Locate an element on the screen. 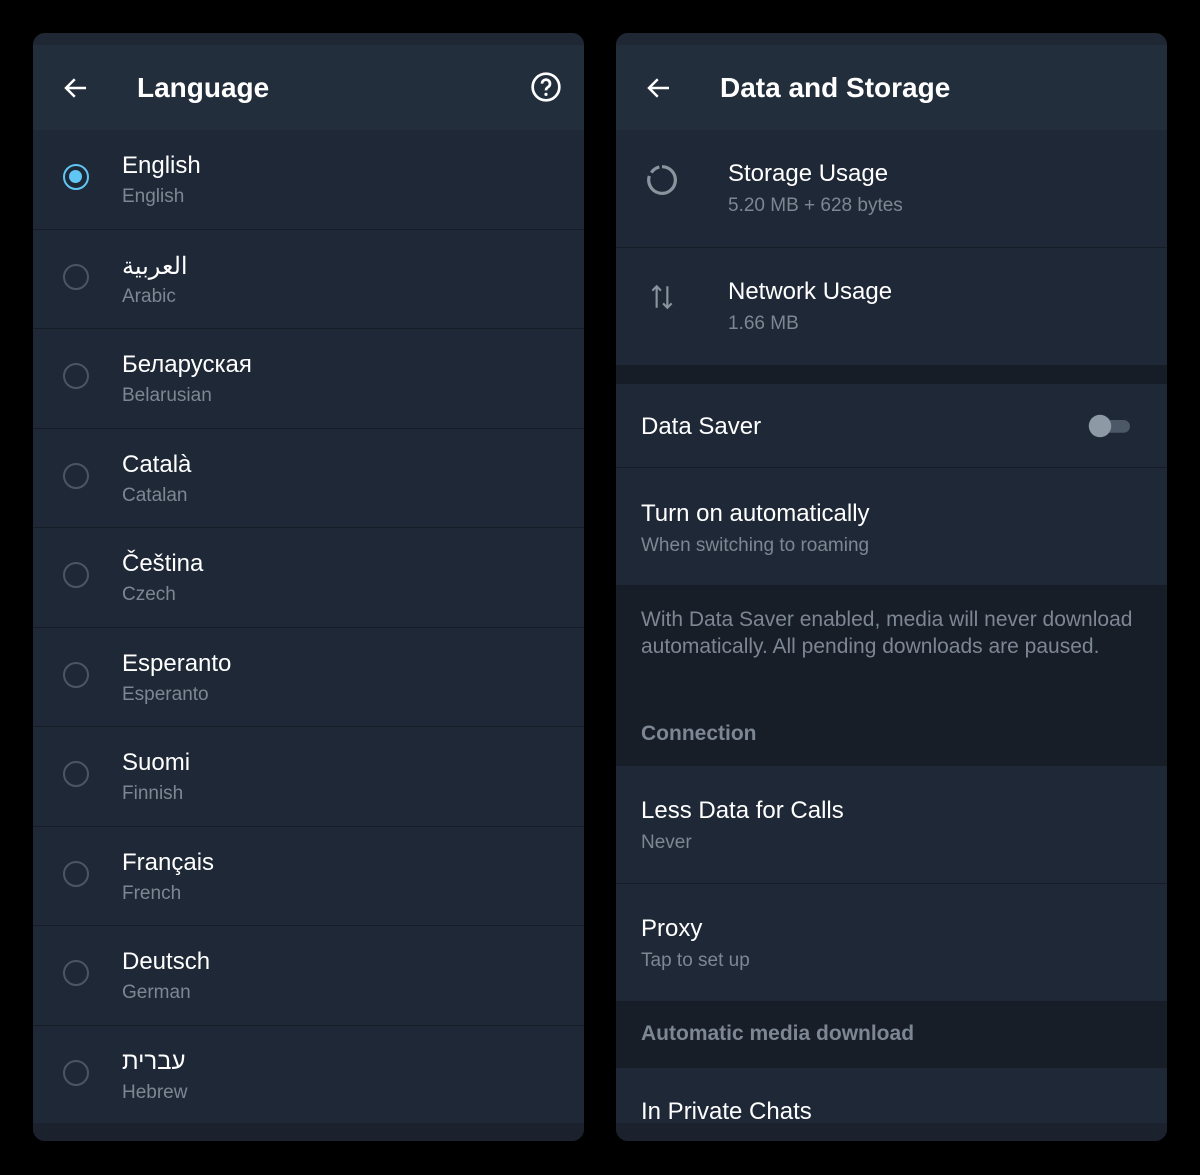  proxy-value: Tap to set up is located at coordinates (695, 960).